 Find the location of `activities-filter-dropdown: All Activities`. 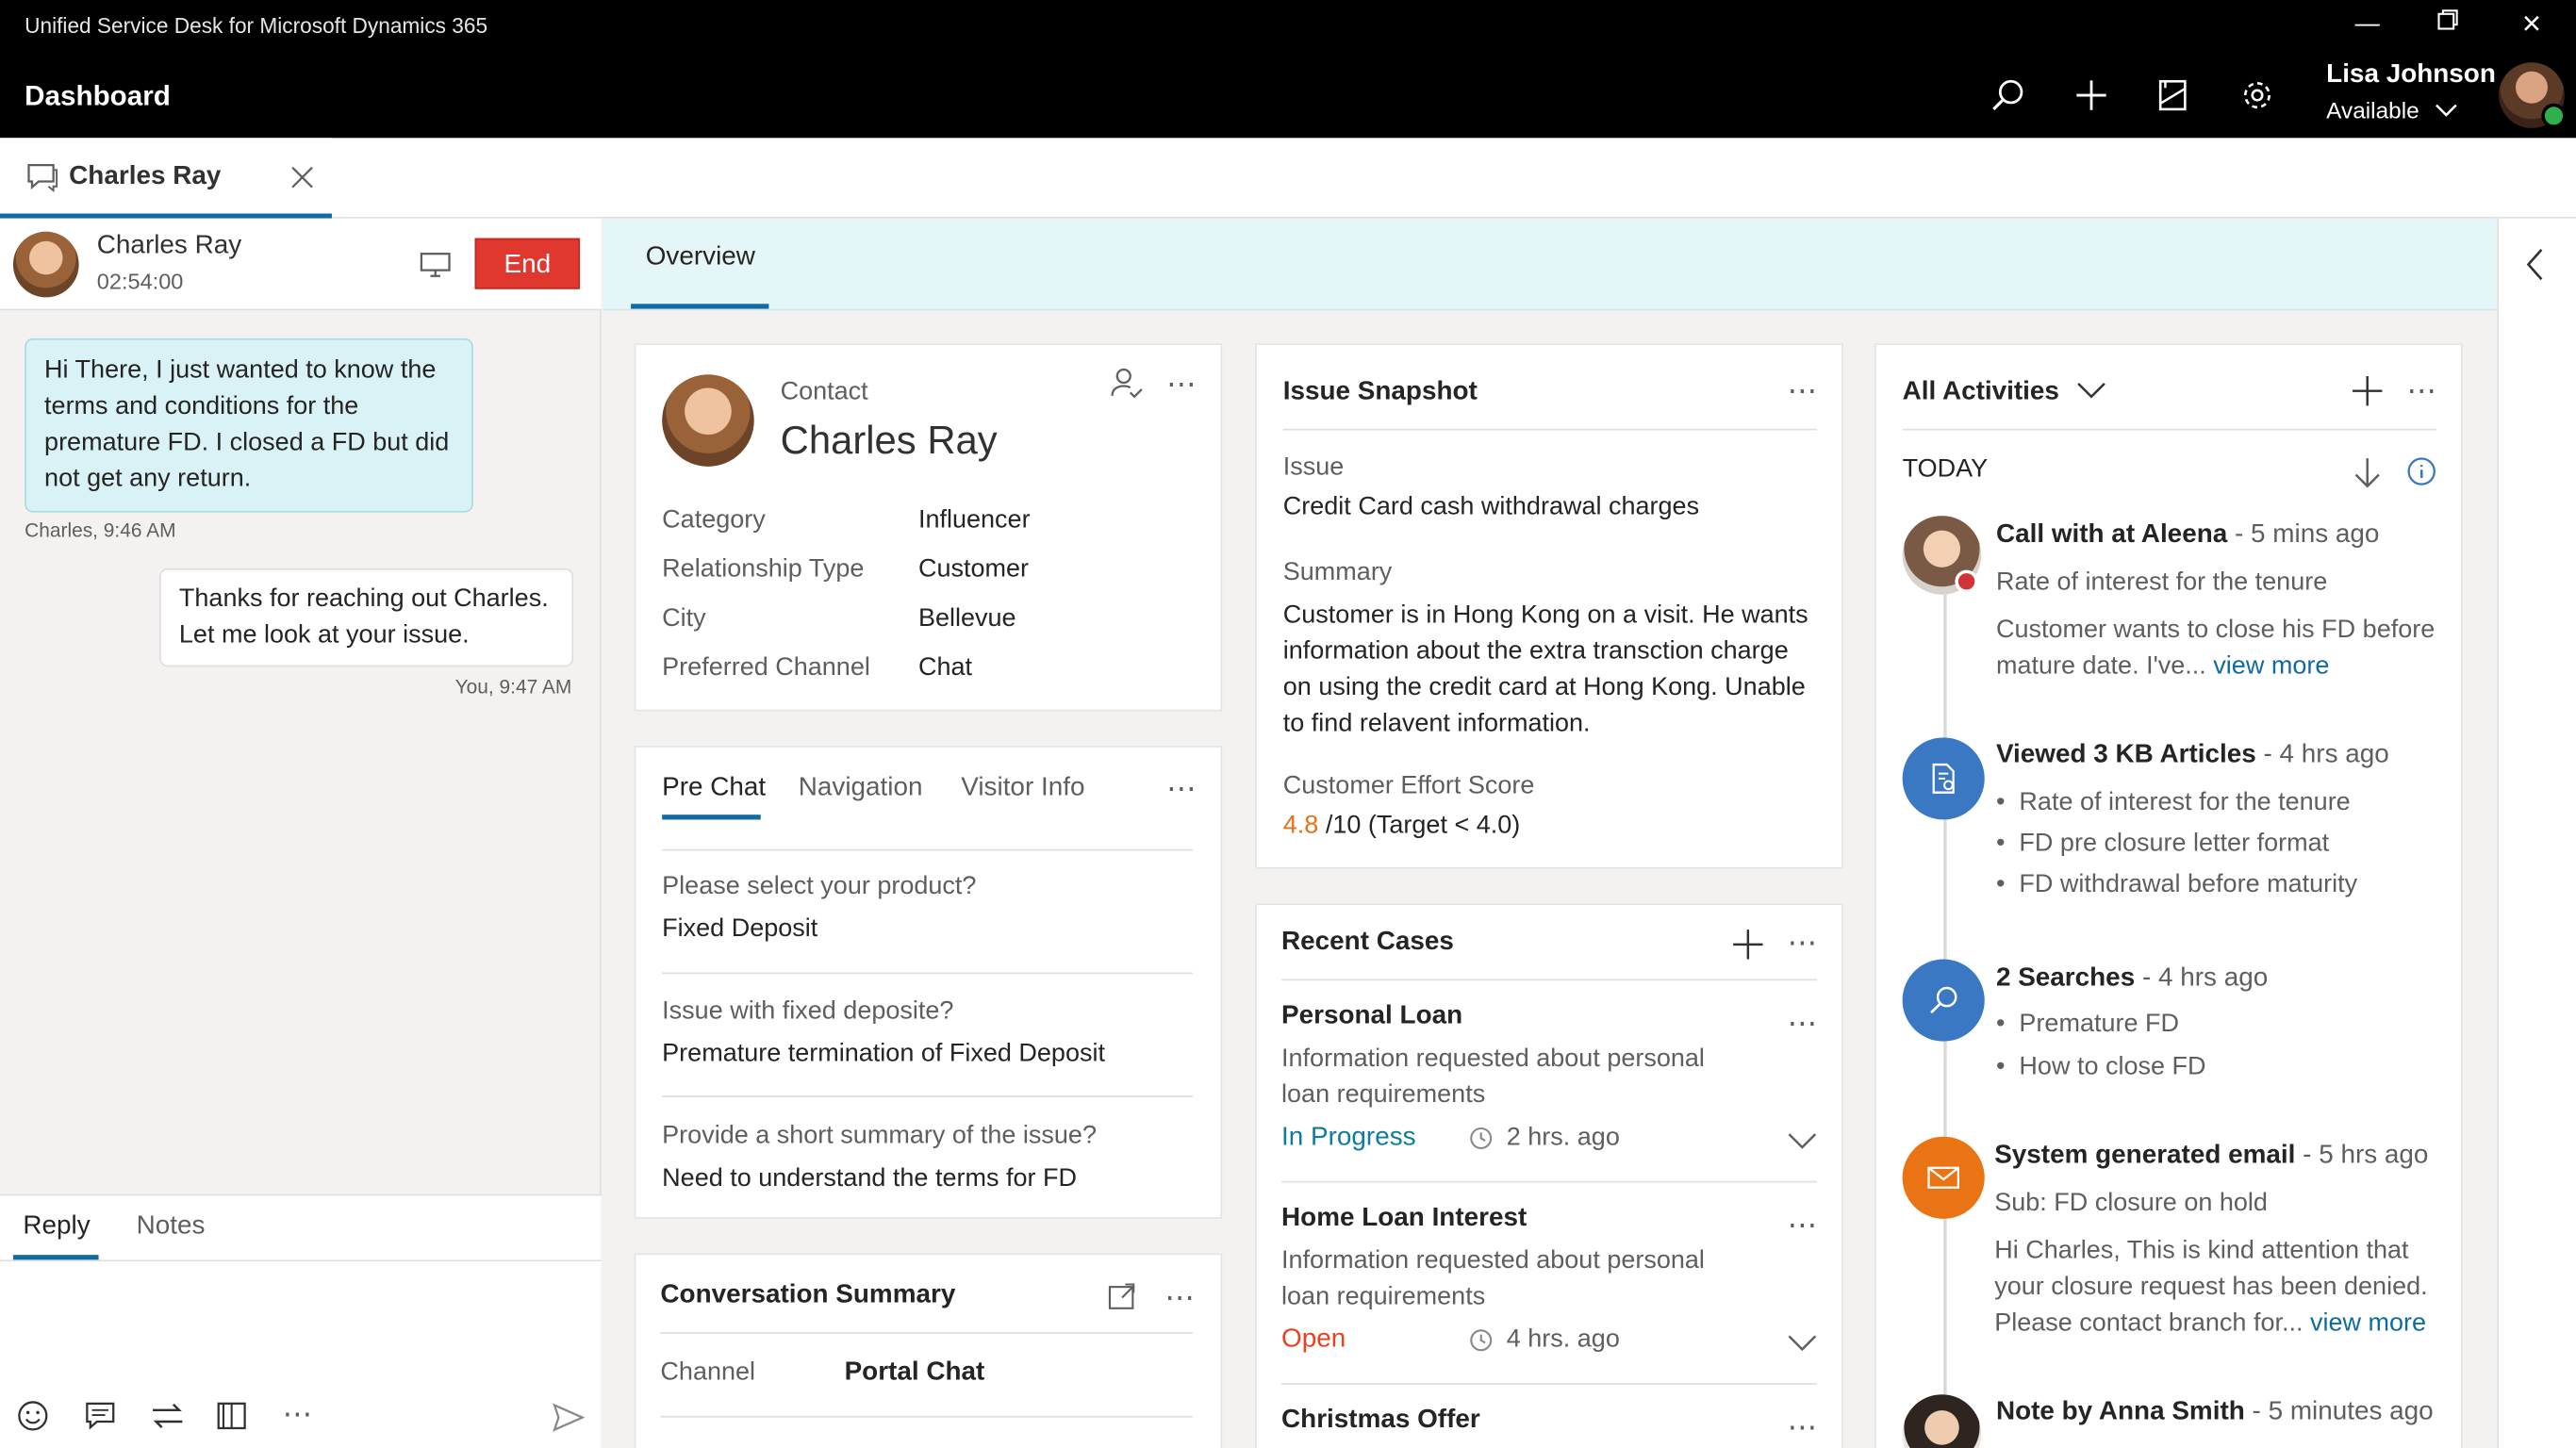

activities-filter-dropdown: All Activities is located at coordinates (2004, 392).